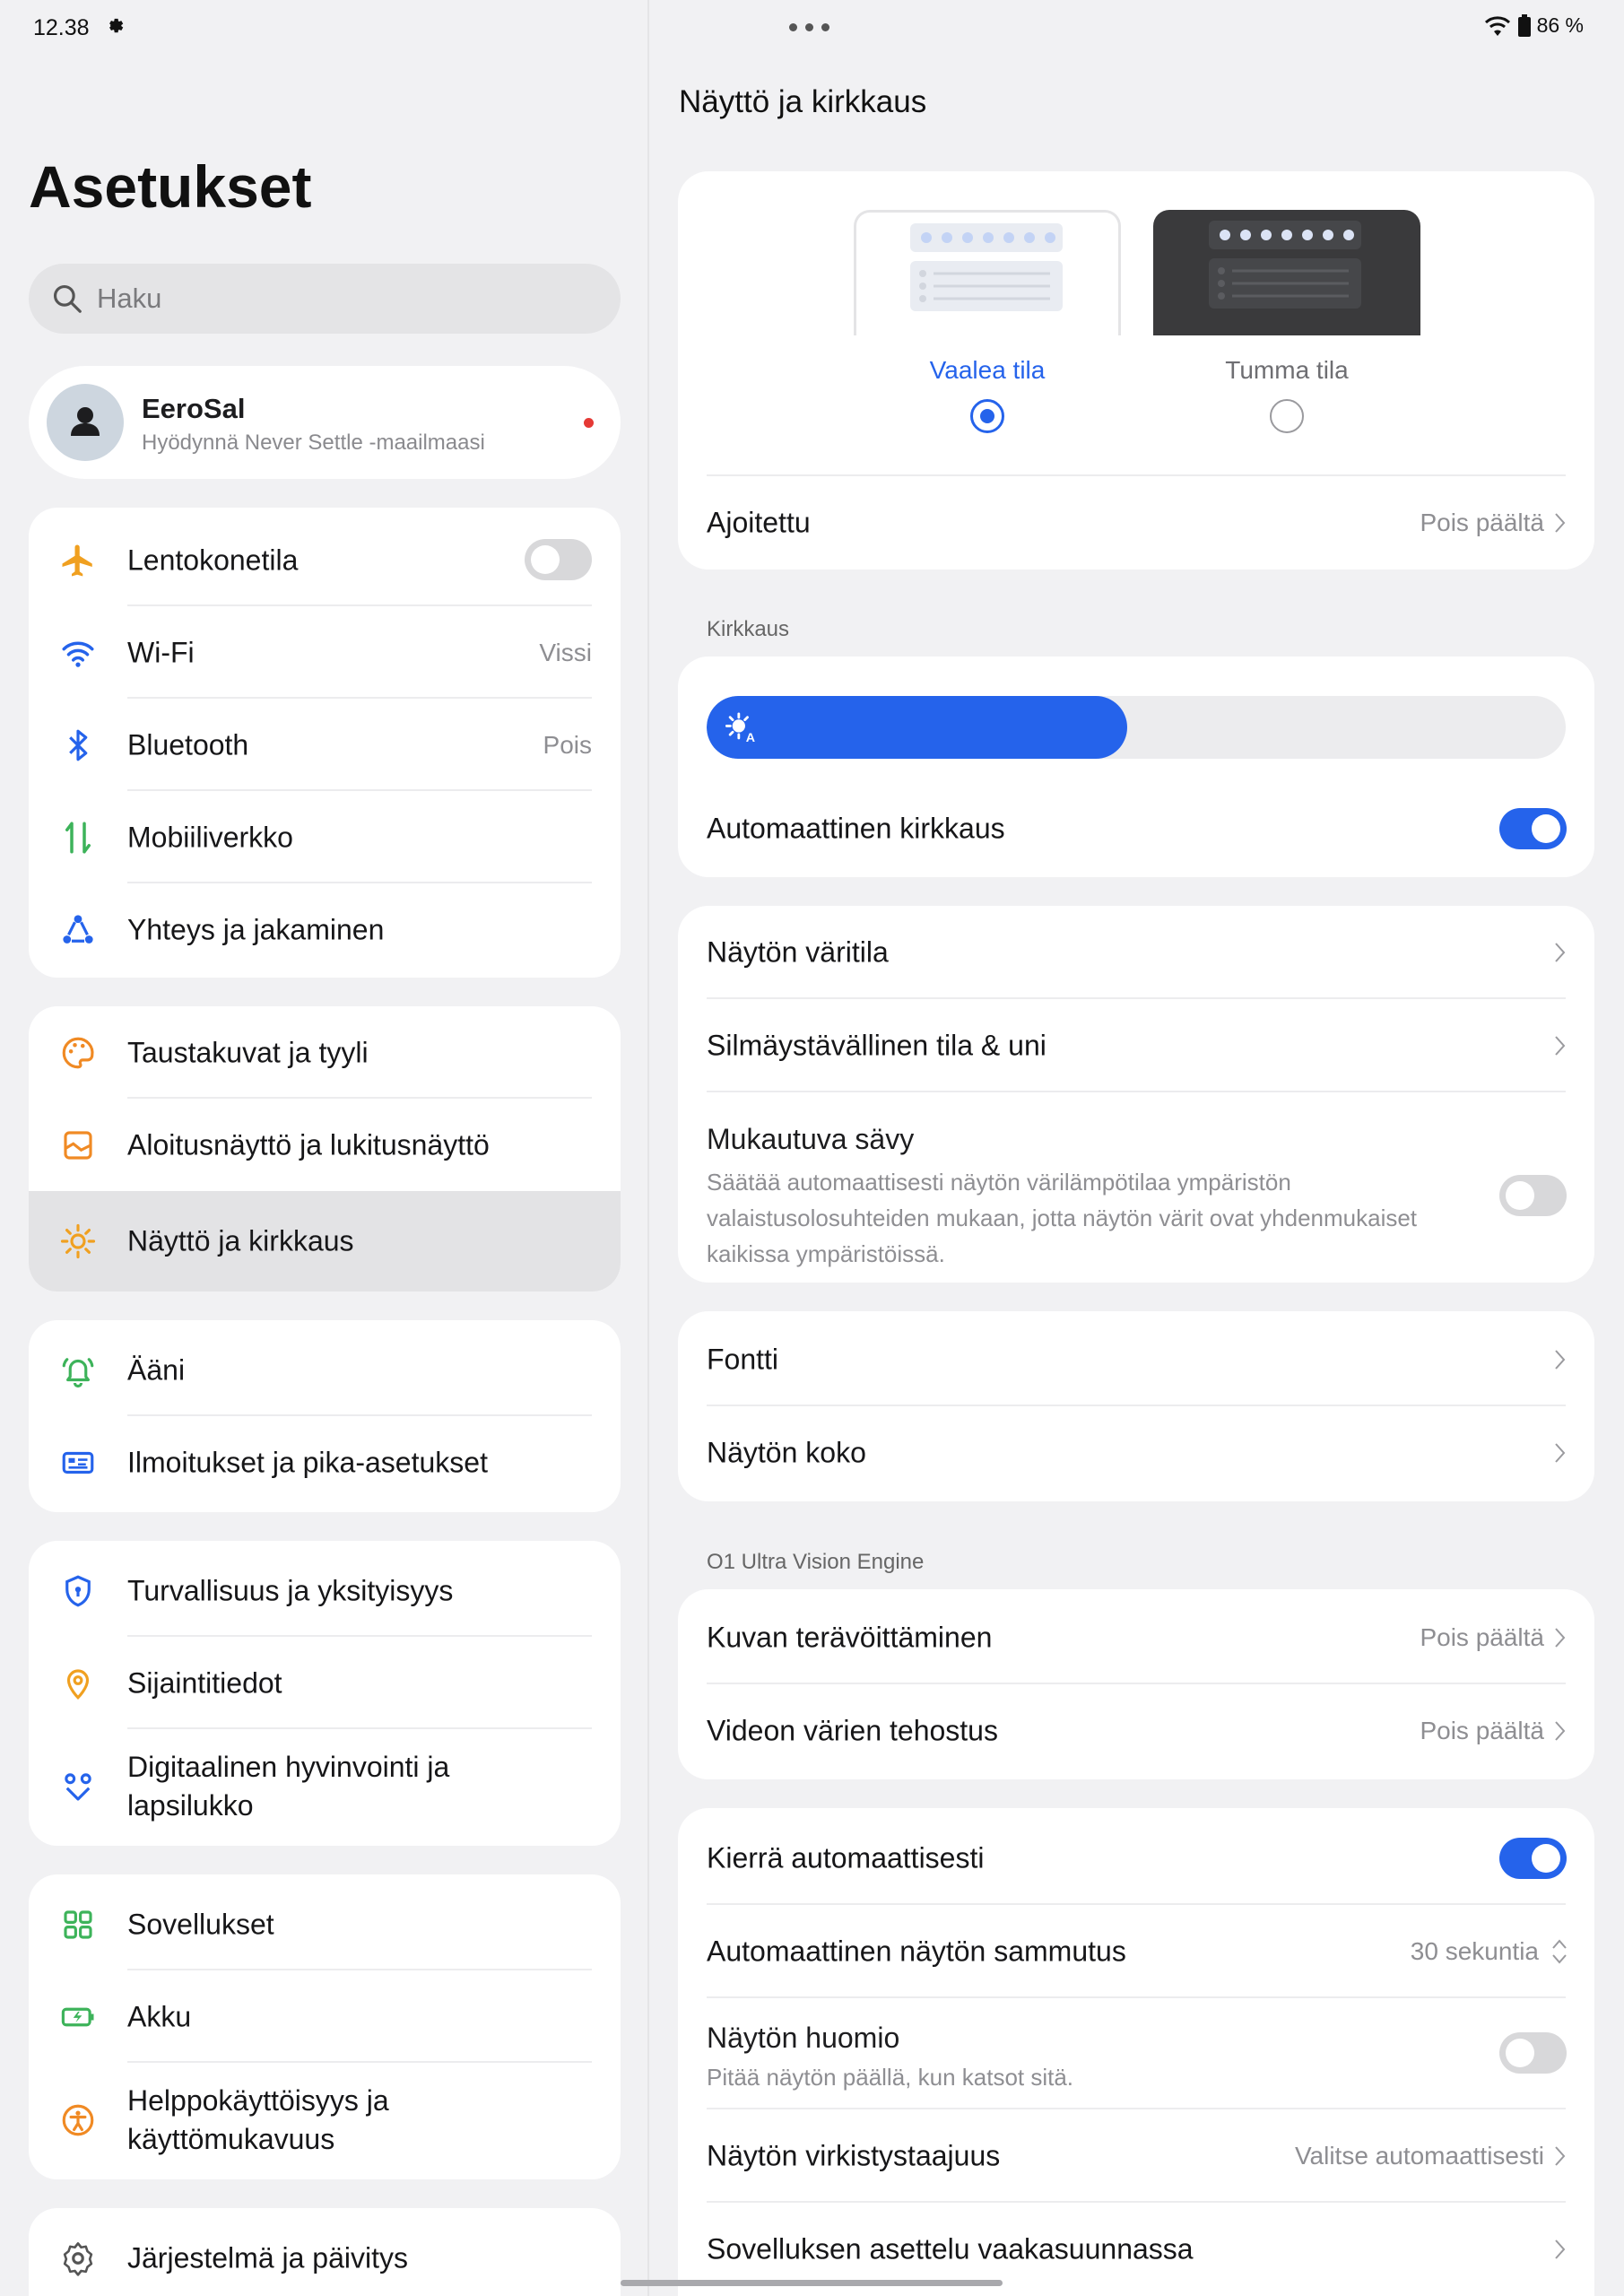  What do you see at coordinates (567, 744) in the screenshot?
I see `bluetooth-value: Pois` at bounding box center [567, 744].